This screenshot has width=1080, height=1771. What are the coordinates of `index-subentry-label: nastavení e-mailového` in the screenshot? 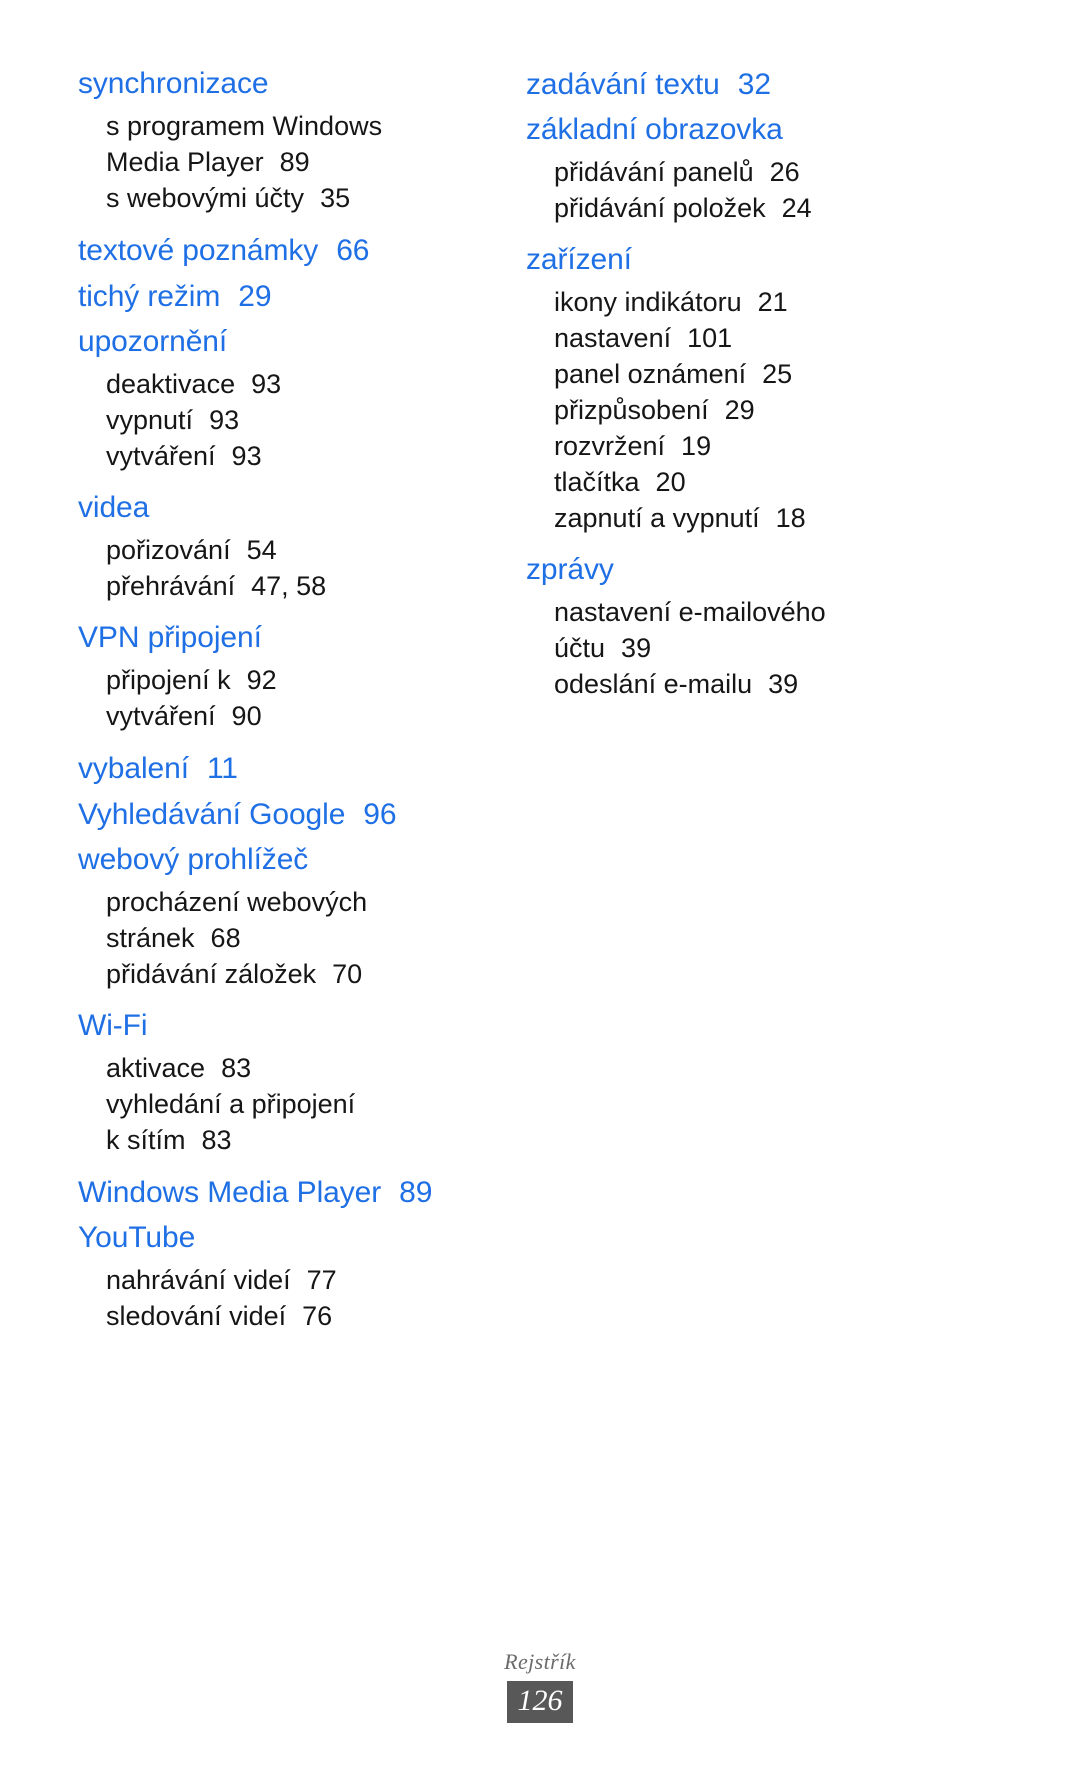 It's located at (690, 612).